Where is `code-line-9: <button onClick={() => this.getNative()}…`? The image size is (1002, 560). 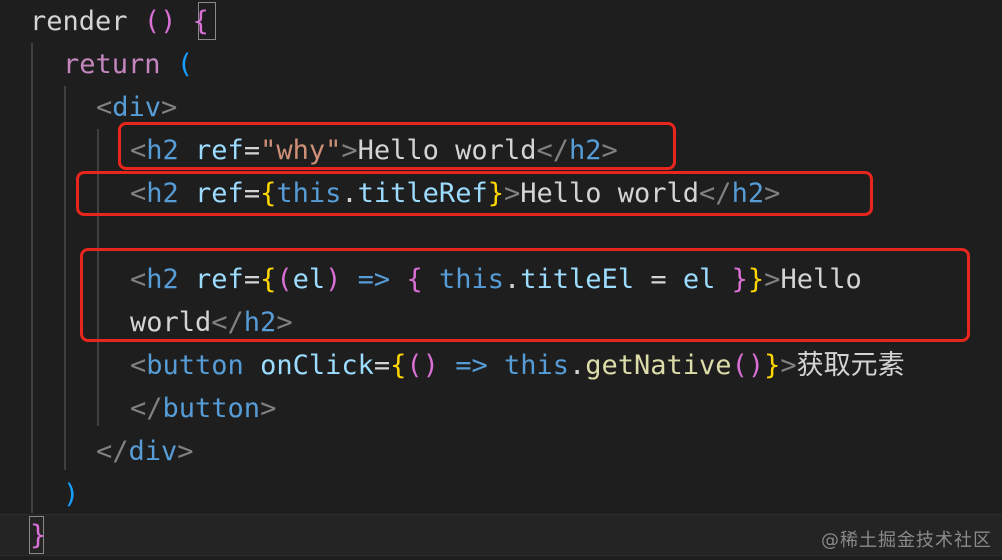 code-line-9: <button onClick={() => this.getNative()}… is located at coordinates (517, 365).